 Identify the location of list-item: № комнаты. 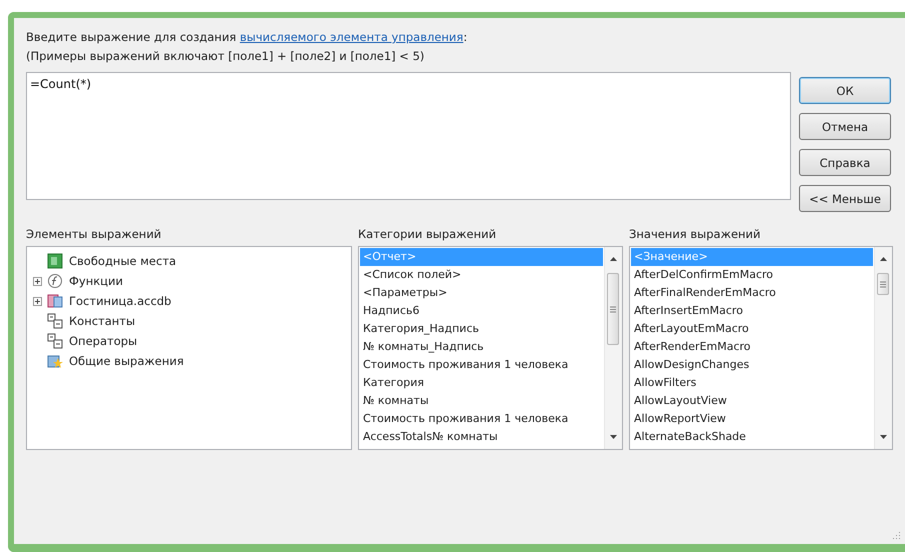
(481, 401).